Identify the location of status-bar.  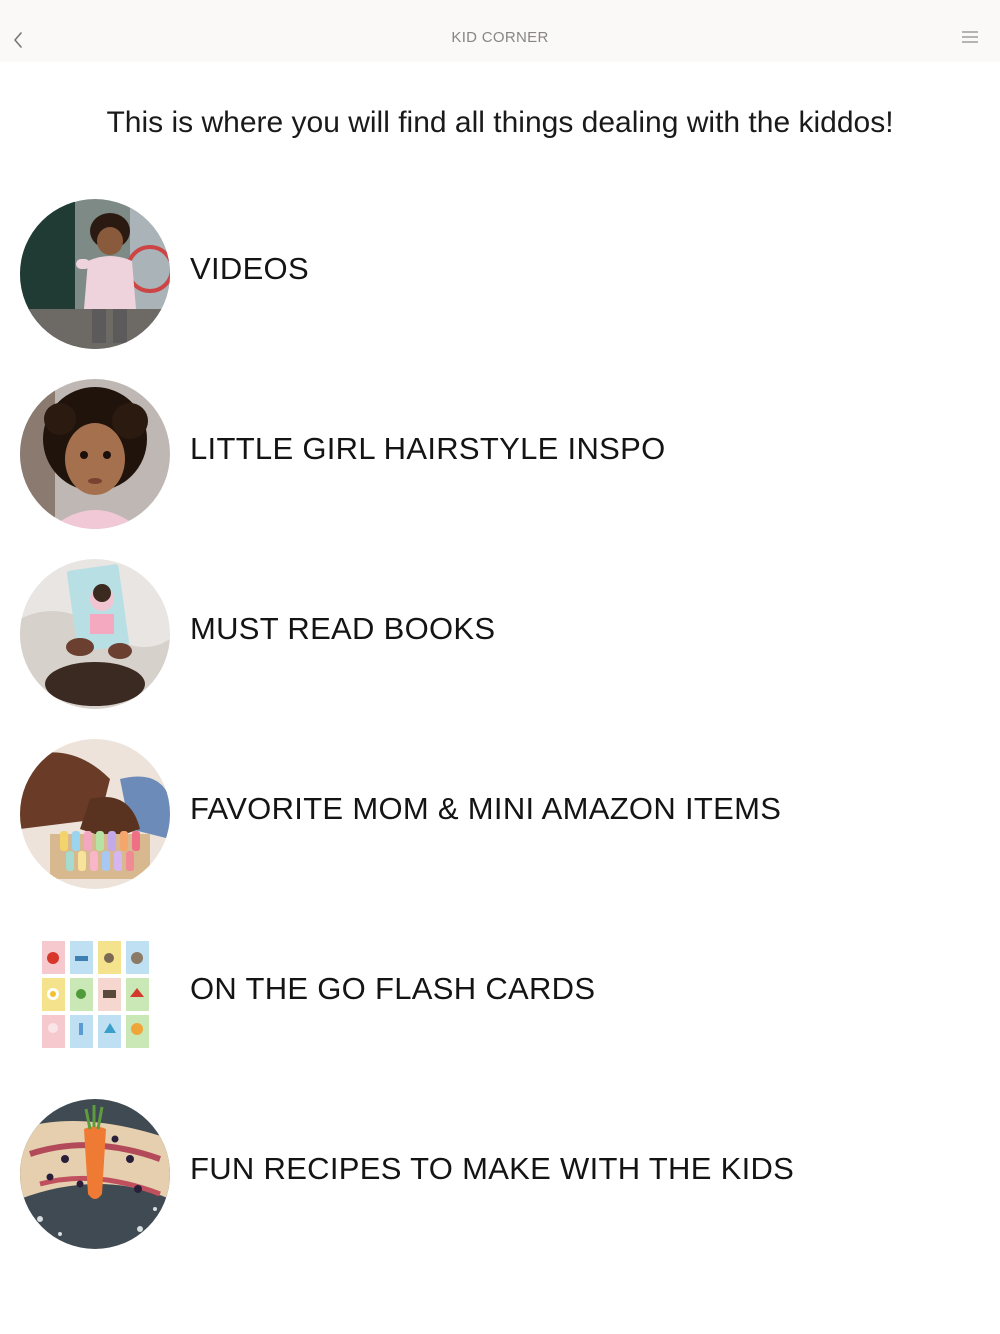
(500, 9).